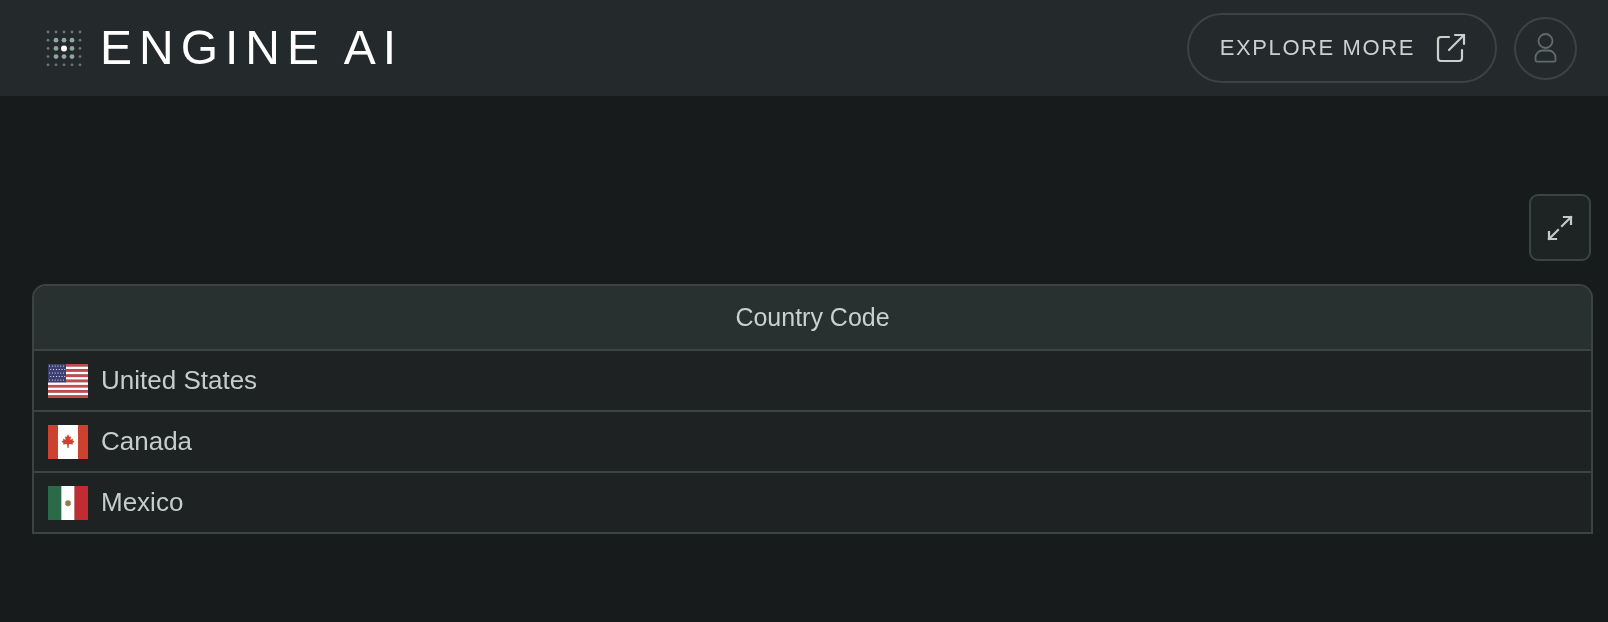 This screenshot has width=1608, height=622. I want to click on expand-button, so click(1560, 227).